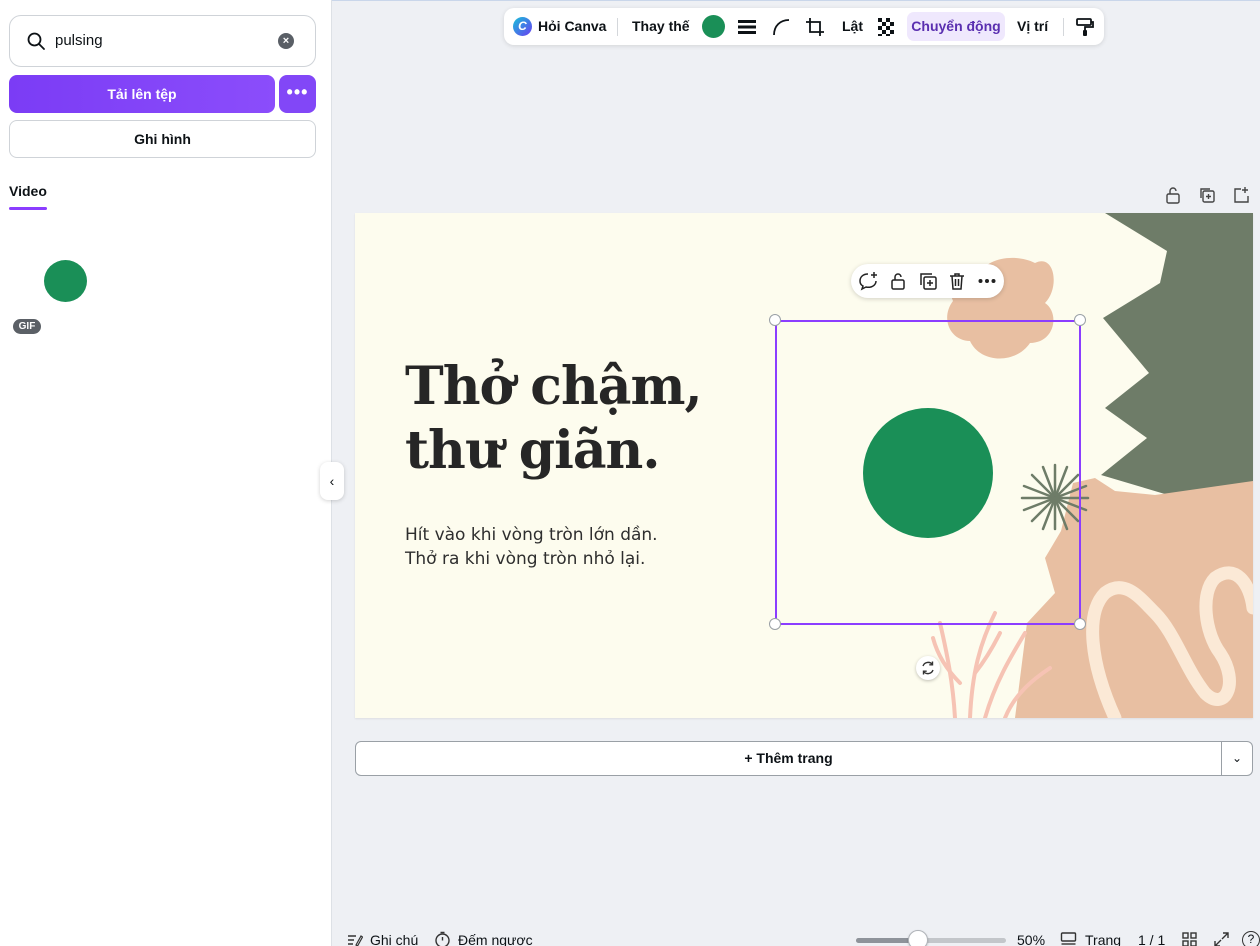 This screenshot has width=1260, height=946. Describe the element at coordinates (918, 938) in the screenshot. I see `zoom-slider-knob` at that location.